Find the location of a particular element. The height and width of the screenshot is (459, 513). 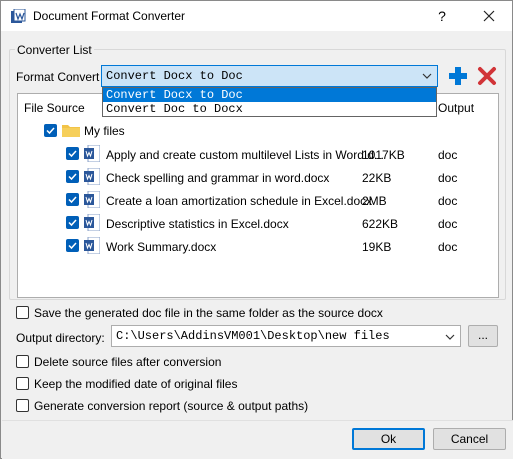

close-icon is located at coordinates (489, 16).